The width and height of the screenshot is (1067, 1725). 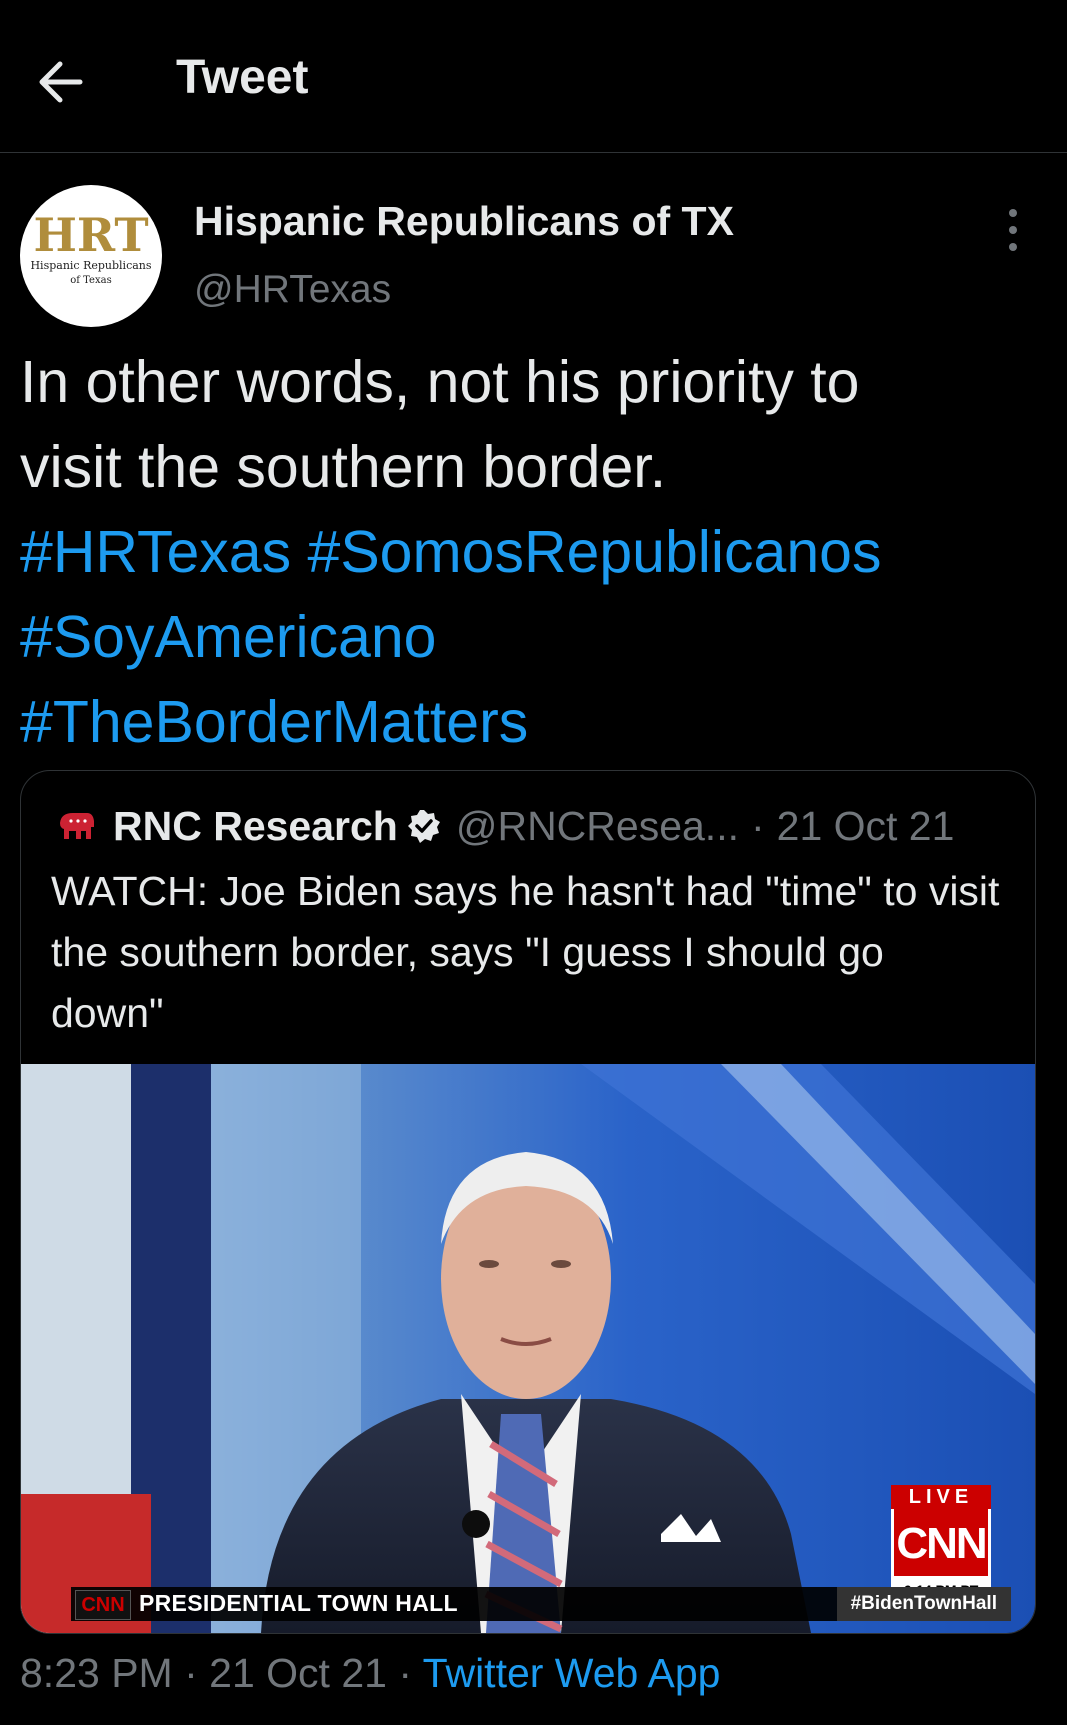 What do you see at coordinates (440, 382) in the screenshot?
I see `tweet-text-line: In other words, not his priority to` at bounding box center [440, 382].